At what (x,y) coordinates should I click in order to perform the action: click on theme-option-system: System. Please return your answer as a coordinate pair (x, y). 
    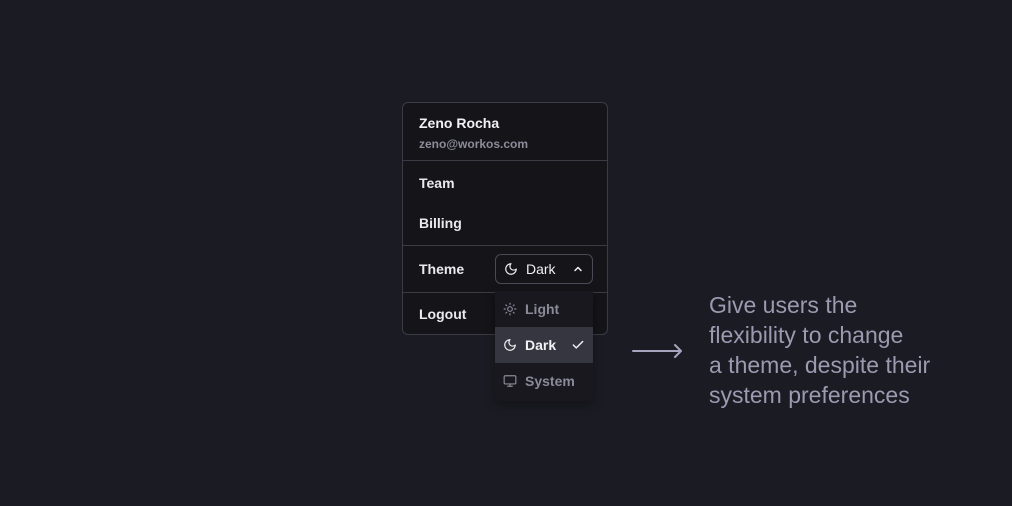
    Looking at the image, I should click on (544, 381).